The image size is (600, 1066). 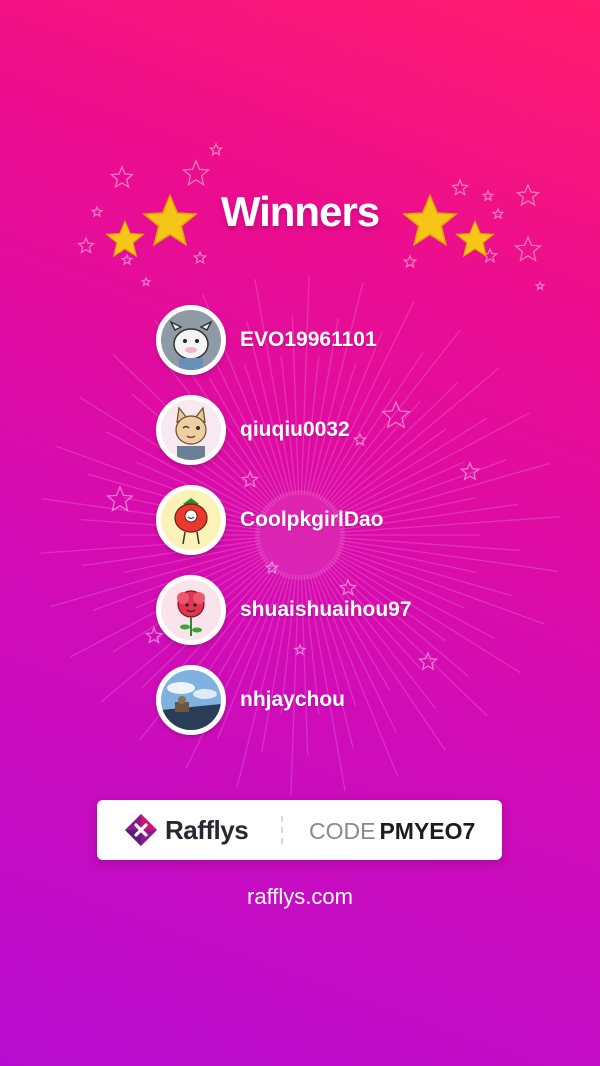 I want to click on cartoon-cow-avatar, so click(x=191, y=340).